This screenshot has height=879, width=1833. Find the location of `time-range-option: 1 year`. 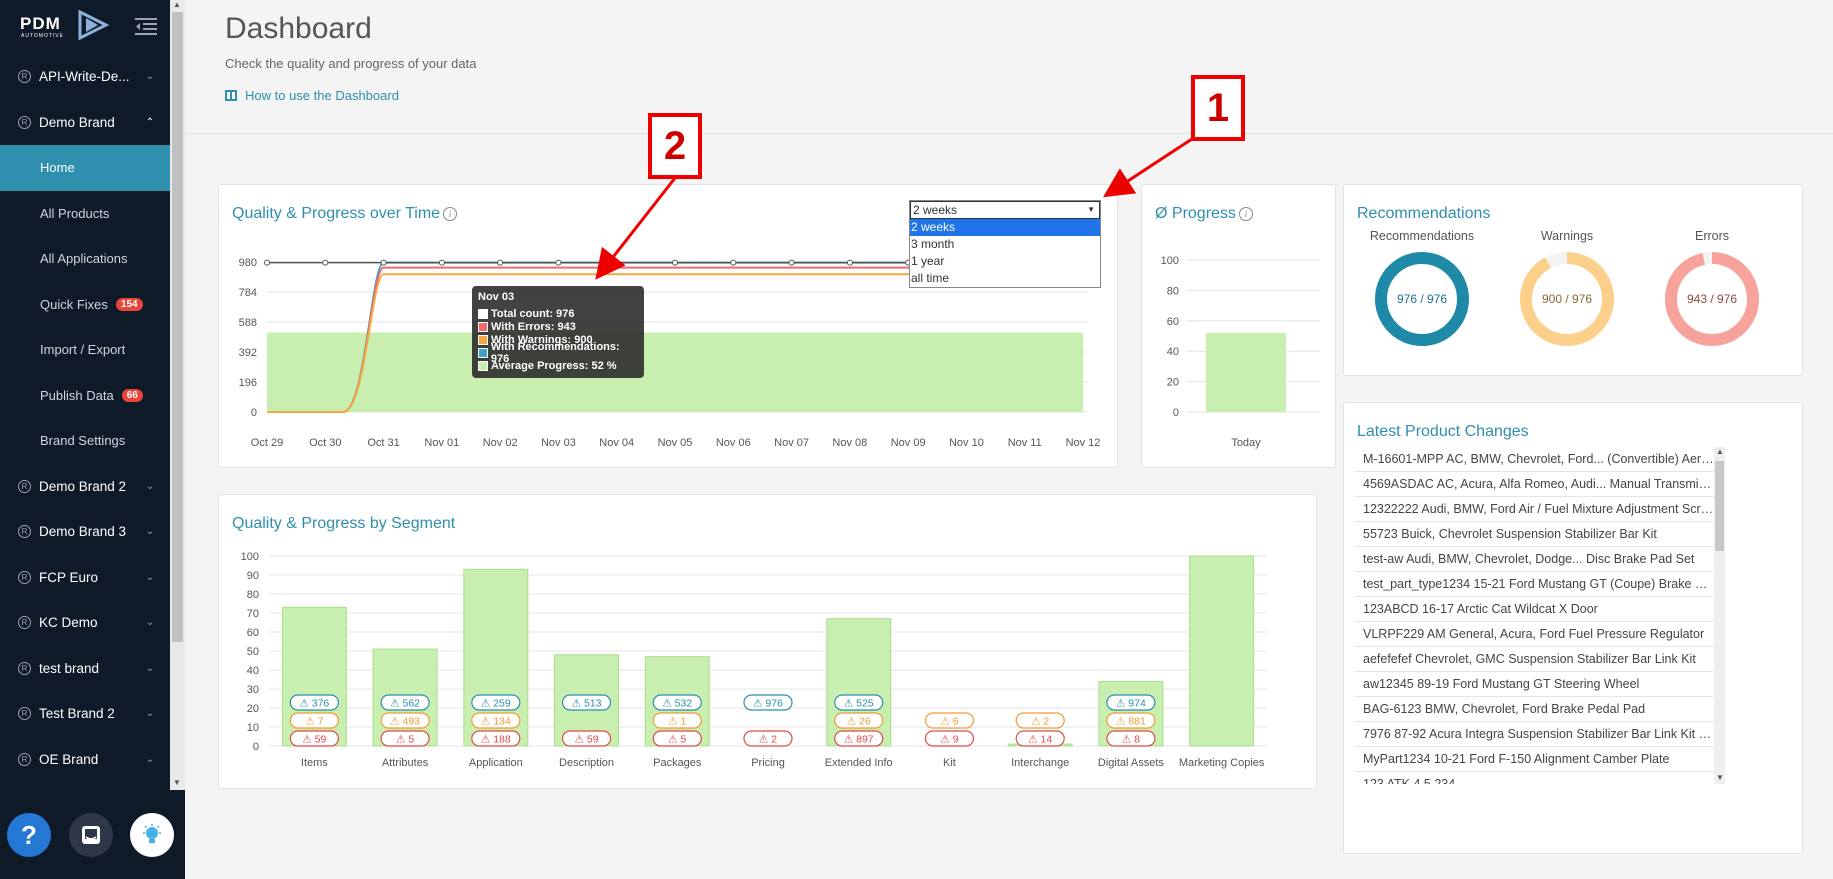

time-range-option: 1 year is located at coordinates (1005, 261).